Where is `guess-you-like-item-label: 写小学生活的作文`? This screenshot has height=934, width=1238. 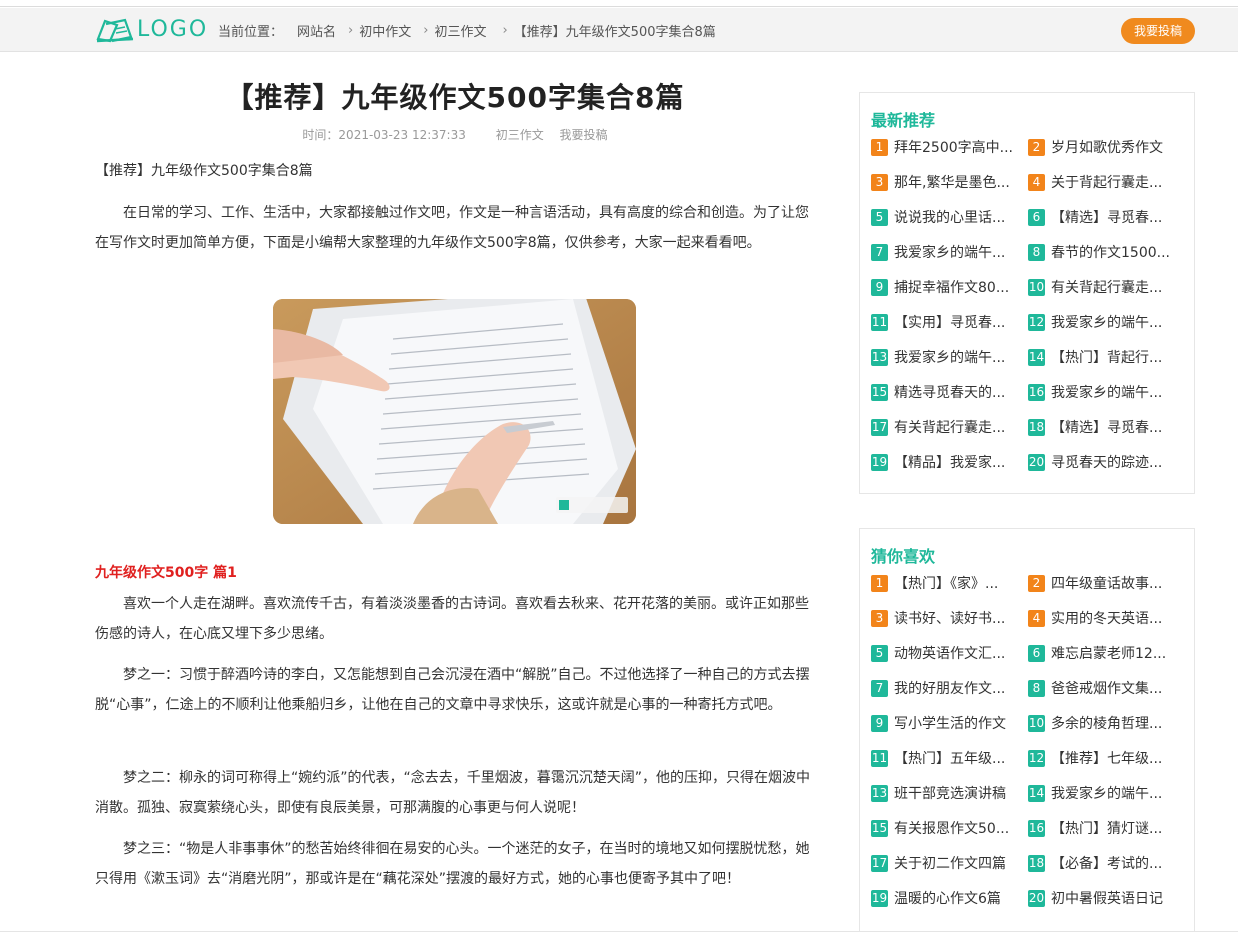
guess-you-like-item-label: 写小学生活的作文 is located at coordinates (950, 724).